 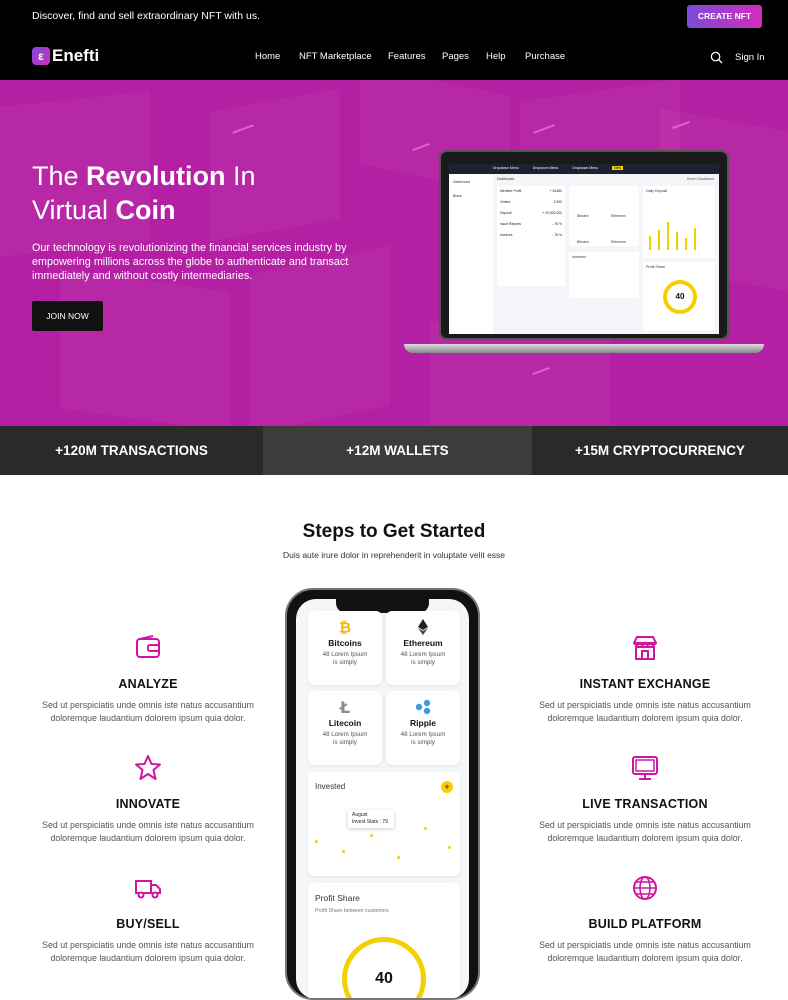 What do you see at coordinates (660, 450) in the screenshot?
I see `stat-cryptocurrency: +15M CRYPTOCURRENCY` at bounding box center [660, 450].